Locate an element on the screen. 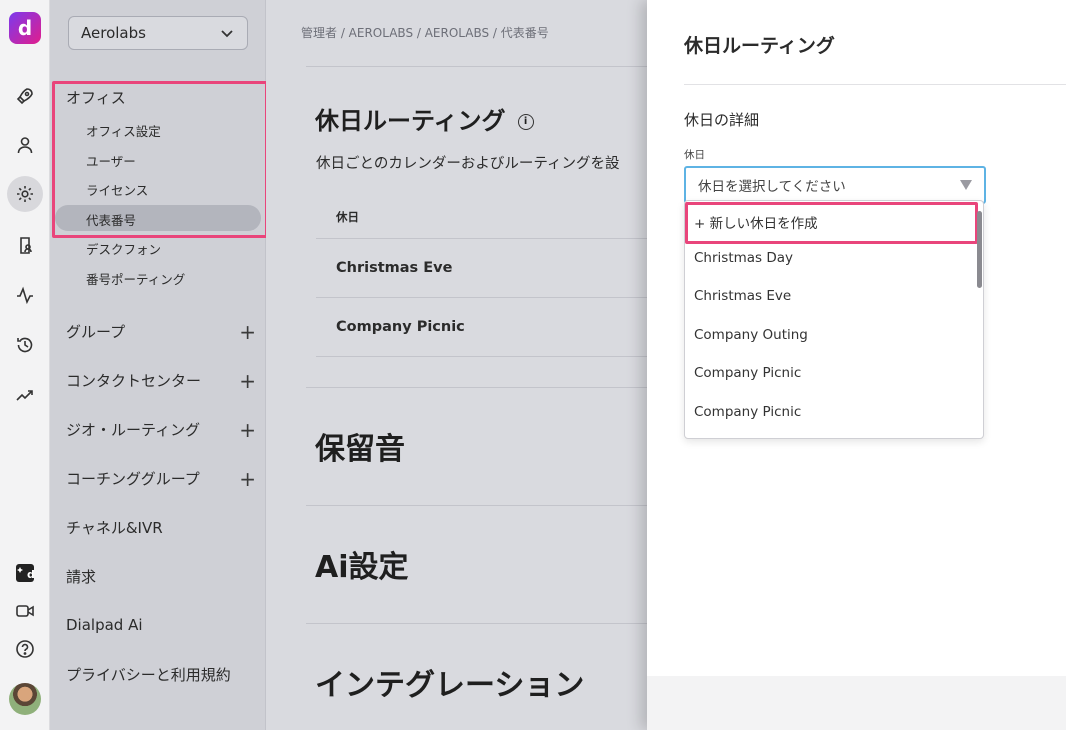  drawer-footer is located at coordinates (856, 703).